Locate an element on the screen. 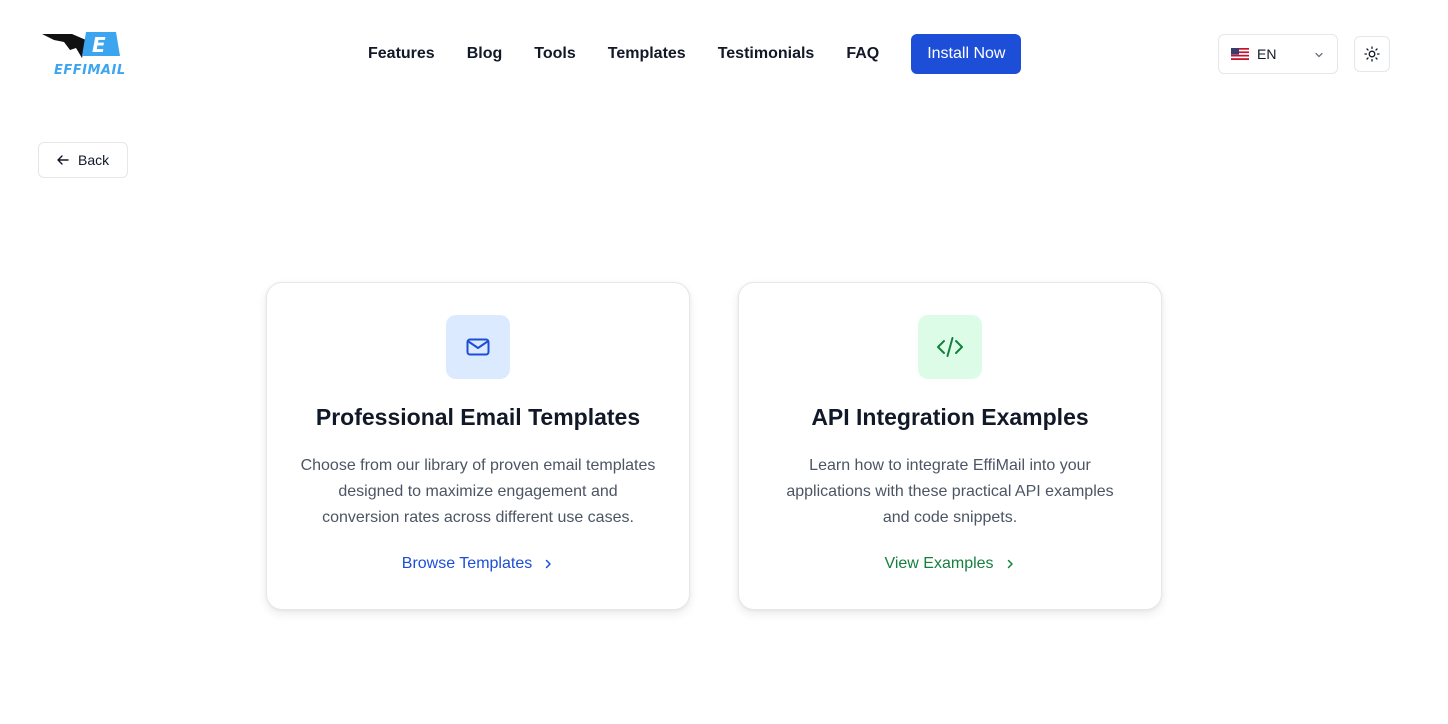 The width and height of the screenshot is (1448, 724). chevron-down-icon is located at coordinates (1319, 55).